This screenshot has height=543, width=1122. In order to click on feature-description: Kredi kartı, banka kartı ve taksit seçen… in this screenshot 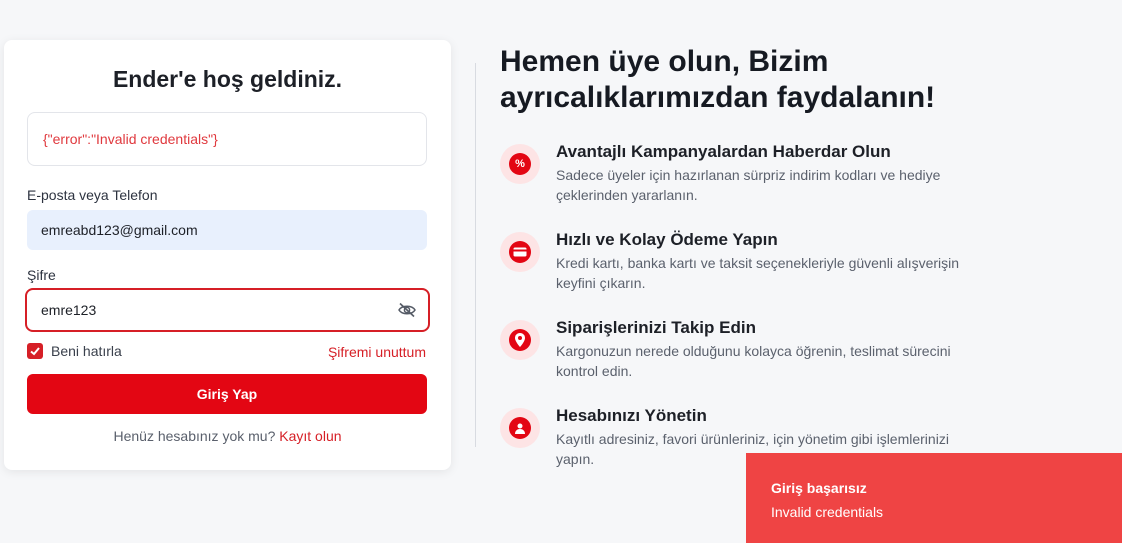, I will do `click(758, 273)`.